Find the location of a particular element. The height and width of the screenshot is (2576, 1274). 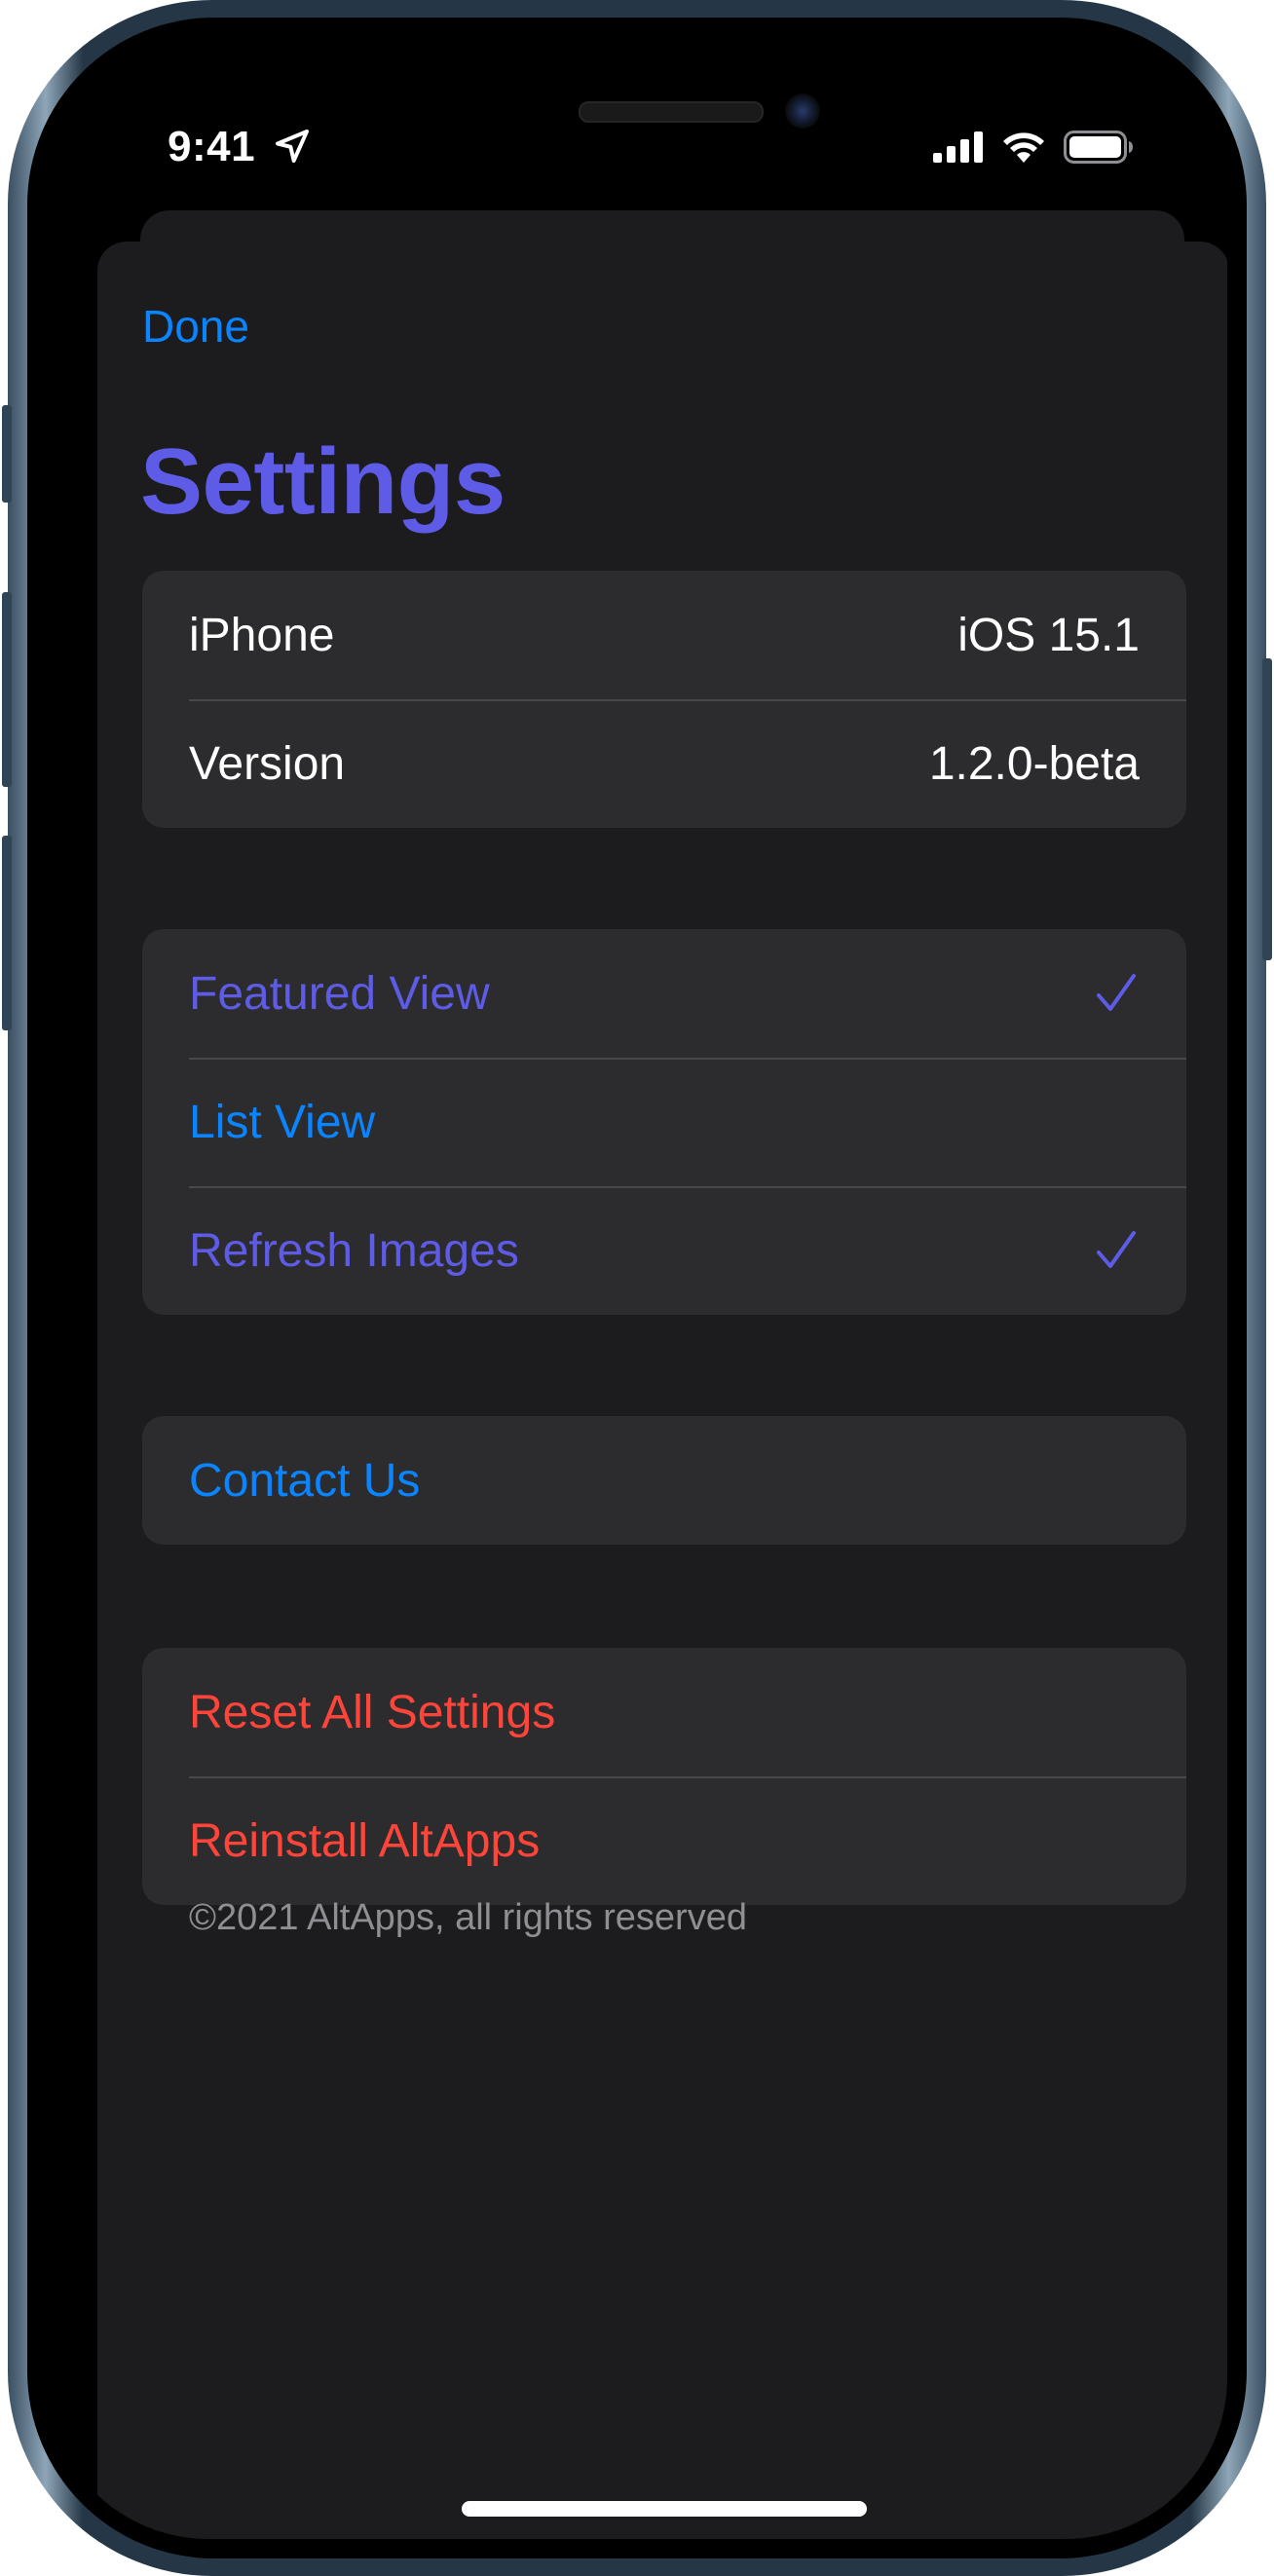

option-label: List View is located at coordinates (282, 1122).